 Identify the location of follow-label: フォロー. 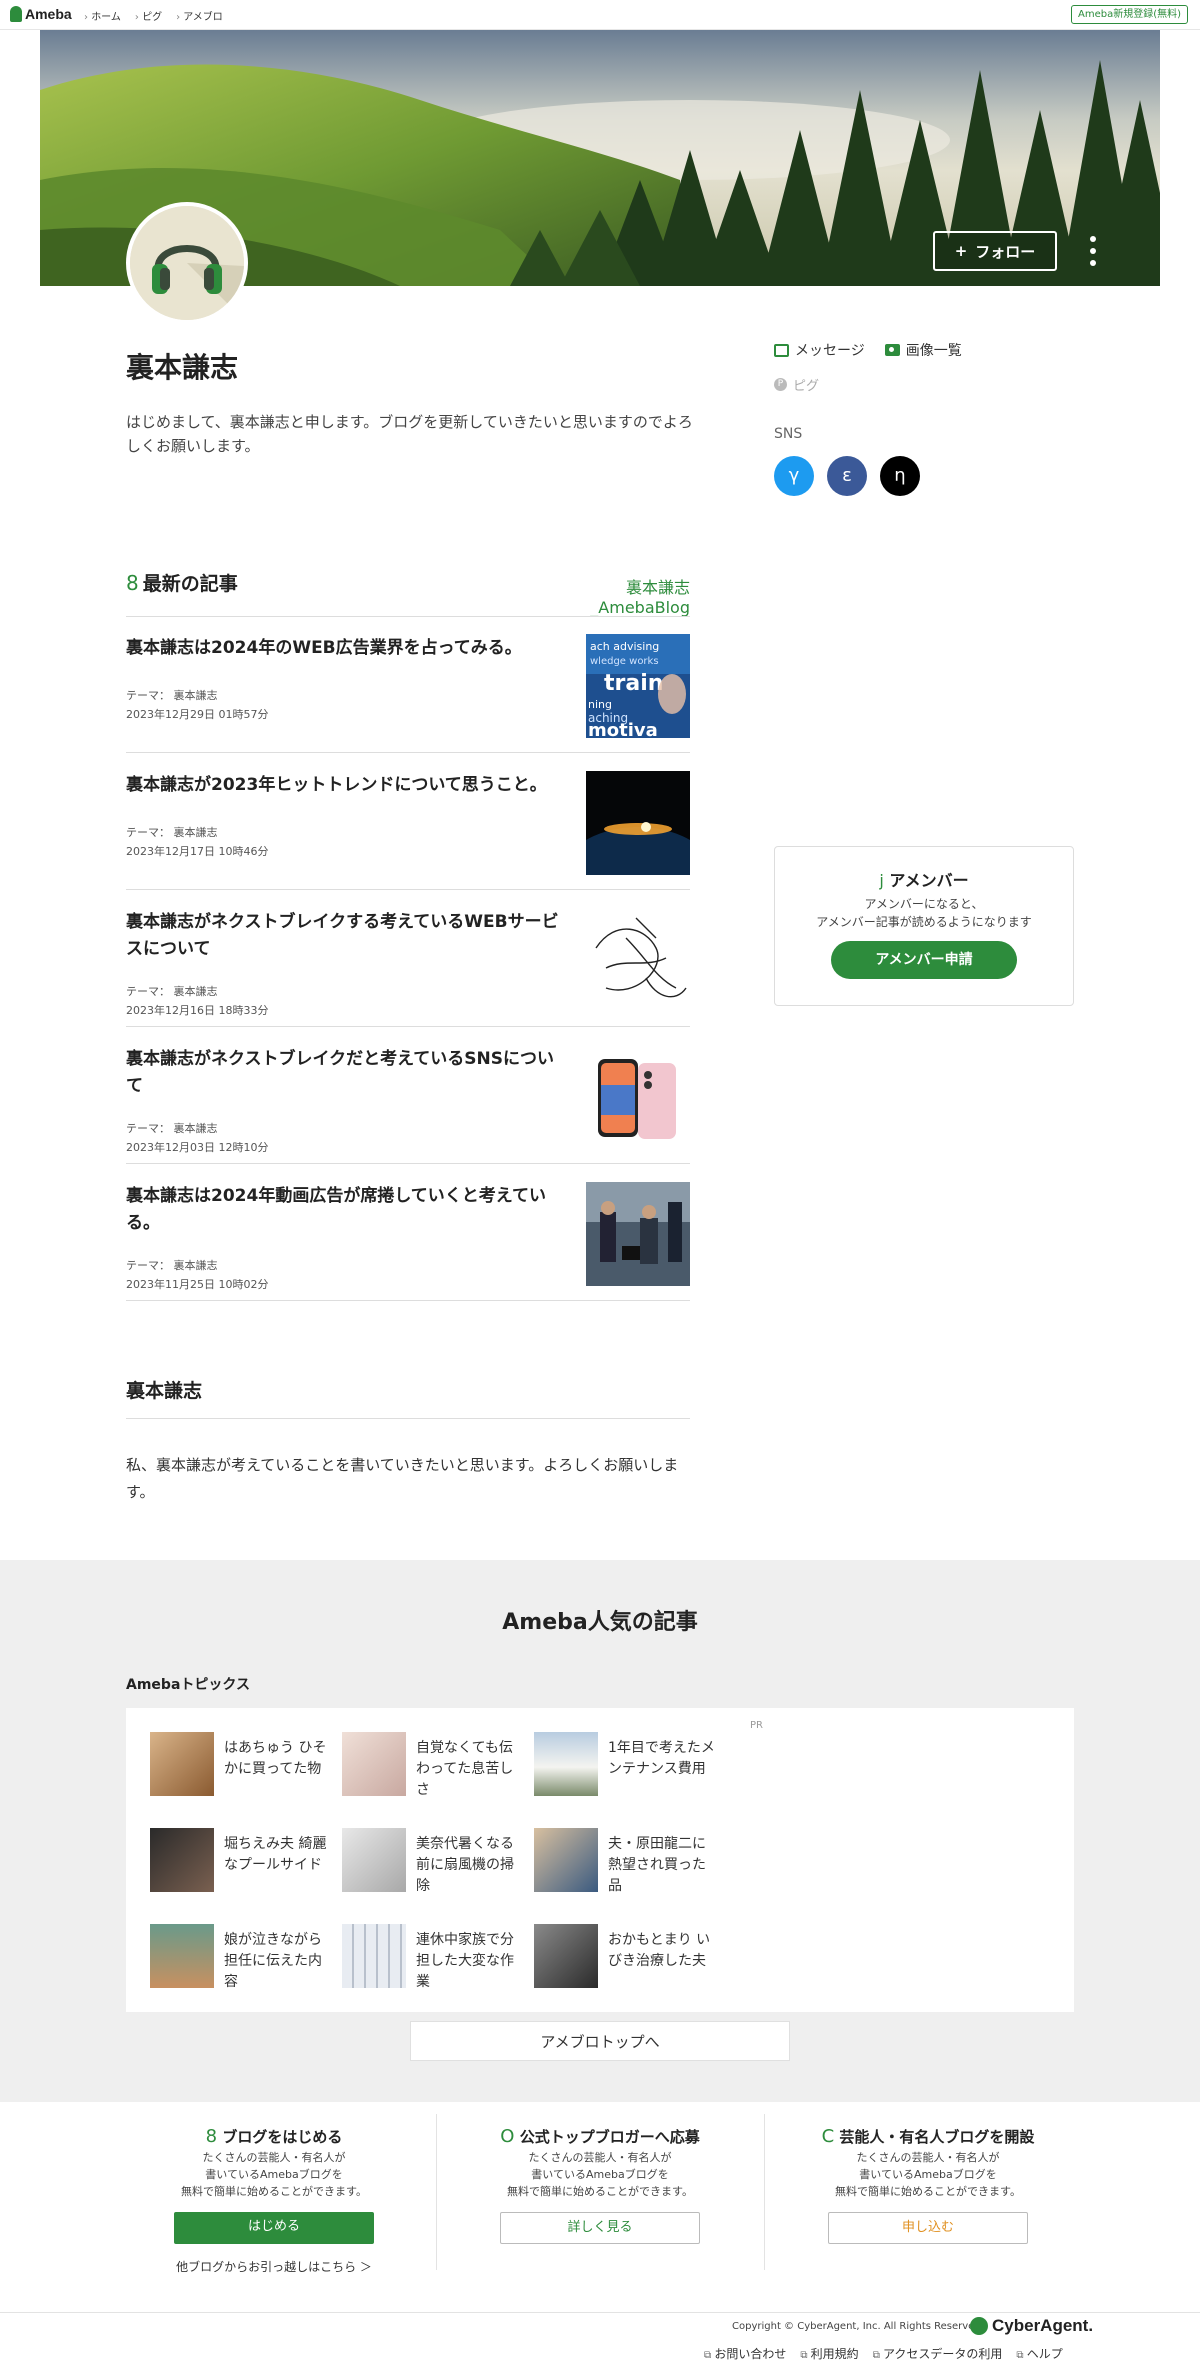
(1005, 251).